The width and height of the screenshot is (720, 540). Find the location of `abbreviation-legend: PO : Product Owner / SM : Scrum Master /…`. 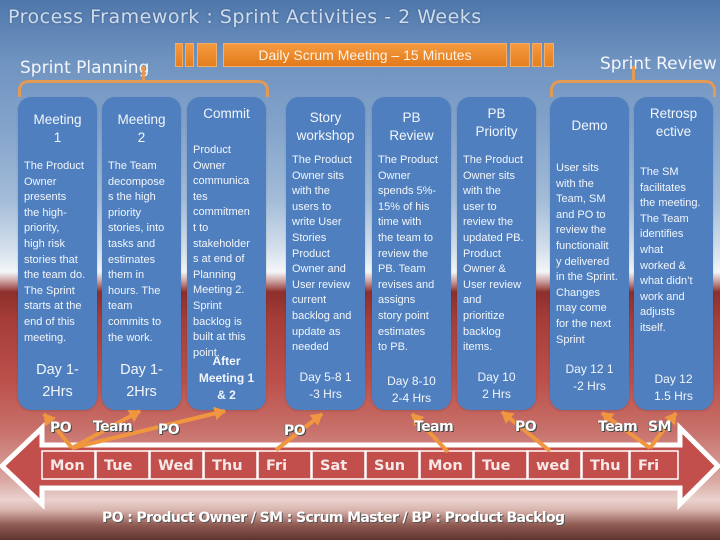

abbreviation-legend: PO : Product Owner / SM : Scrum Master /… is located at coordinates (333, 518).